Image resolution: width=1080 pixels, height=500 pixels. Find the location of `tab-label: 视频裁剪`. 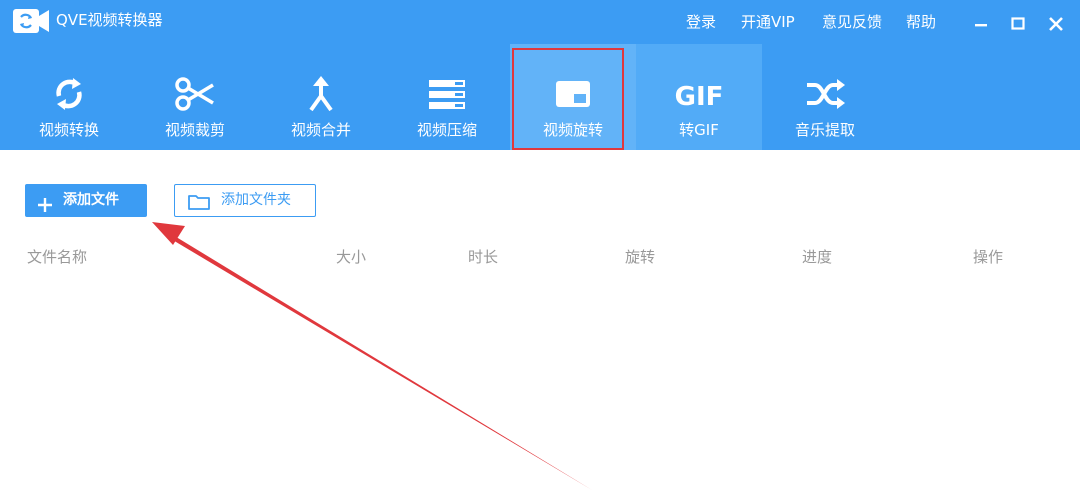

tab-label: 视频裁剪 is located at coordinates (194, 130).